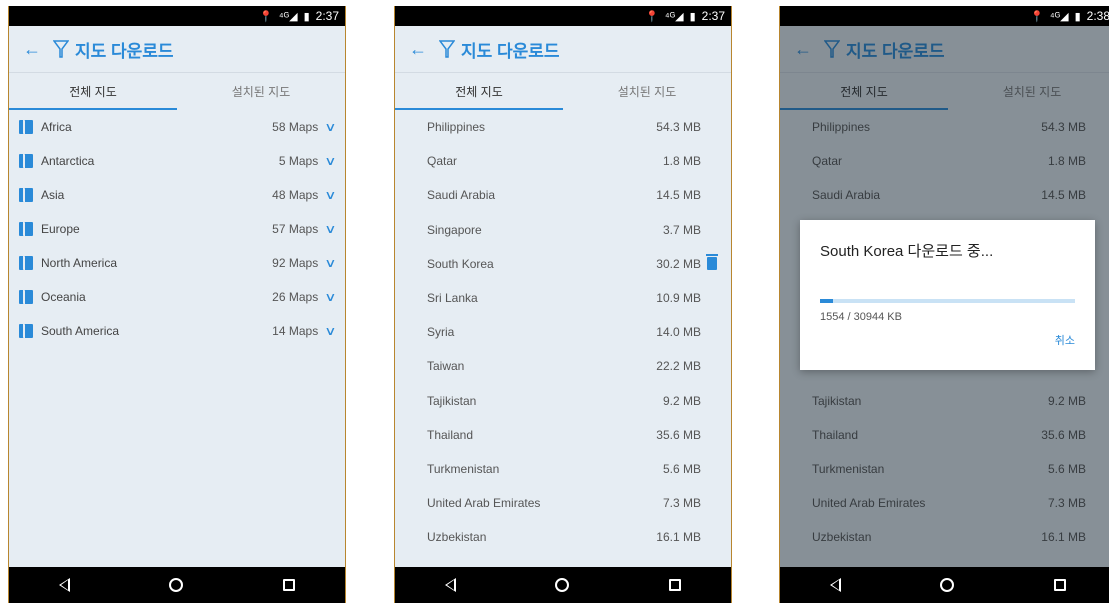  What do you see at coordinates (563, 127) in the screenshot?
I see `country-row: Philippines 54.3 MB` at bounding box center [563, 127].